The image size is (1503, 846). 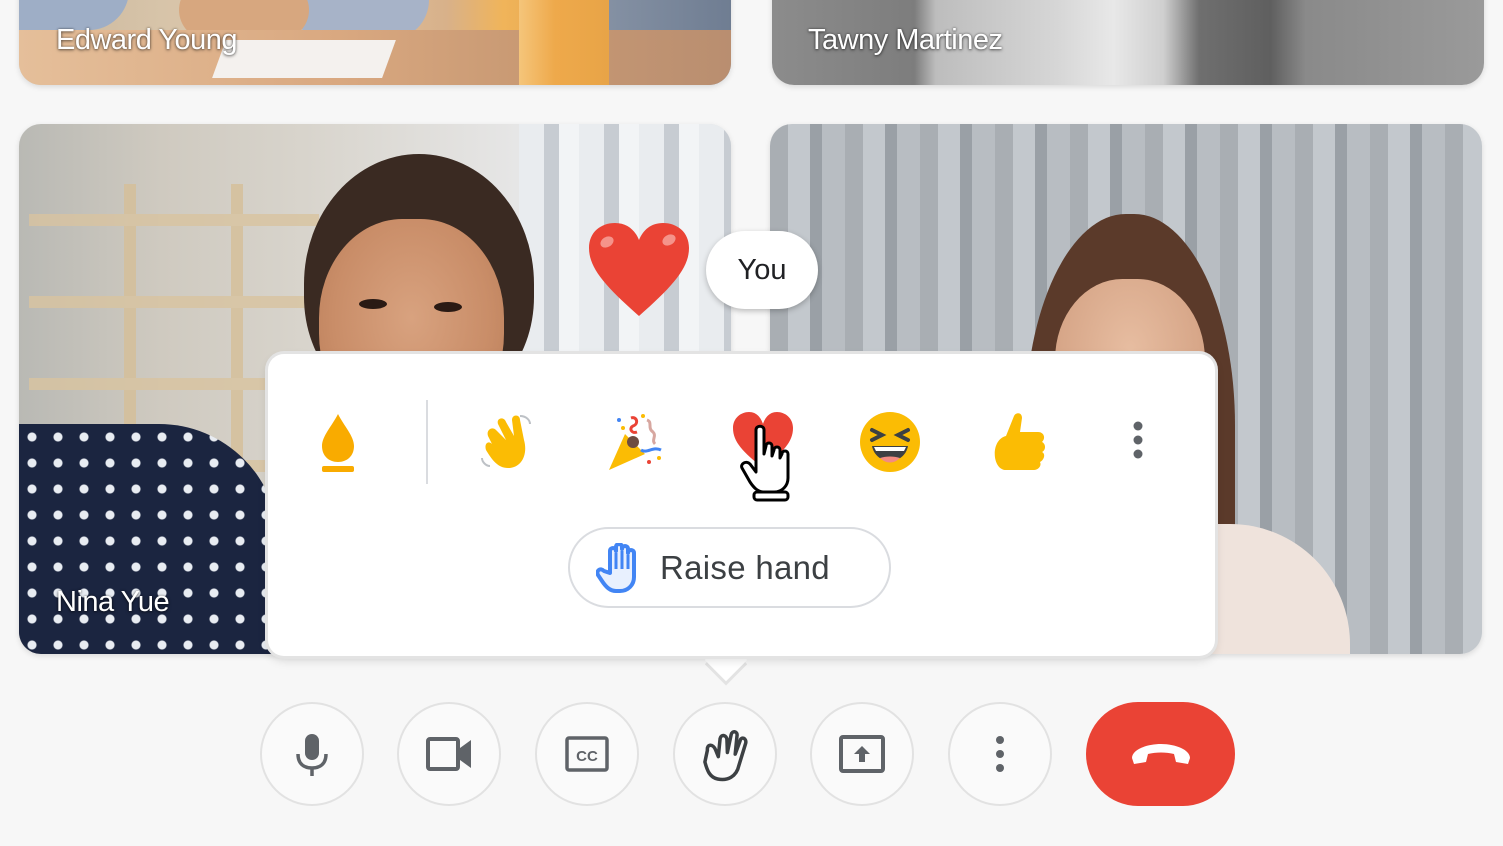 What do you see at coordinates (113, 602) in the screenshot?
I see `participant-name: Nina Yue` at bounding box center [113, 602].